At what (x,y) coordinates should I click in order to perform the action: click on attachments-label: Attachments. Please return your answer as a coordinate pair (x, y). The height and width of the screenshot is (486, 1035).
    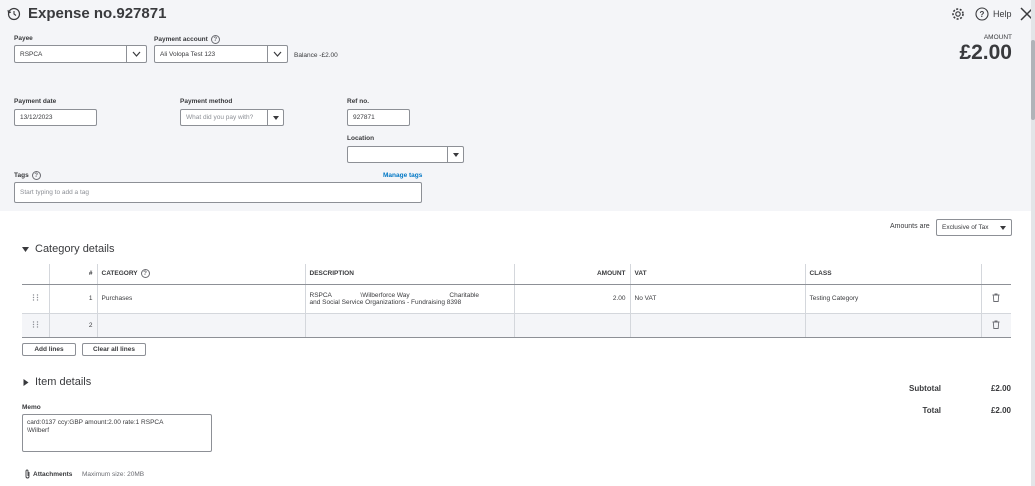
    Looking at the image, I should click on (52, 474).